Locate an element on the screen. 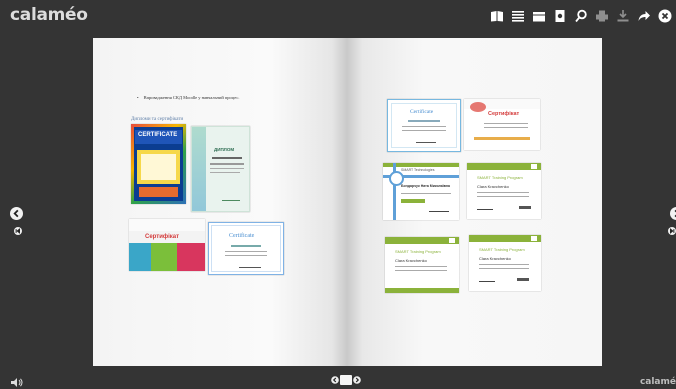  calameo-logo: calaméo is located at coordinates (49, 15).